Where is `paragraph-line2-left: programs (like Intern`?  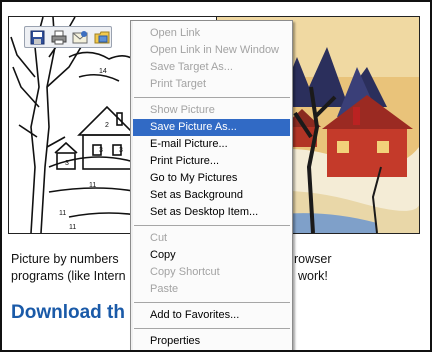
paragraph-line2-left: programs (like Intern is located at coordinates (68, 276).